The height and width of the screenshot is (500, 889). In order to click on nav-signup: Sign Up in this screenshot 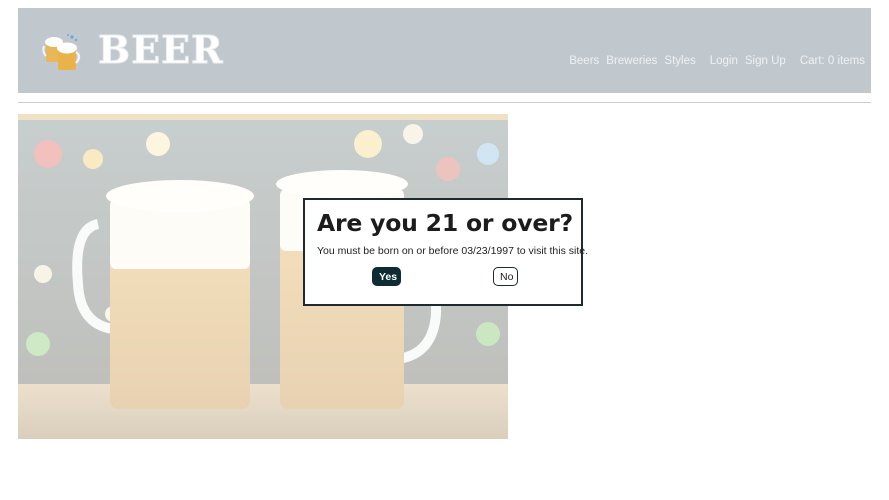, I will do `click(765, 61)`.